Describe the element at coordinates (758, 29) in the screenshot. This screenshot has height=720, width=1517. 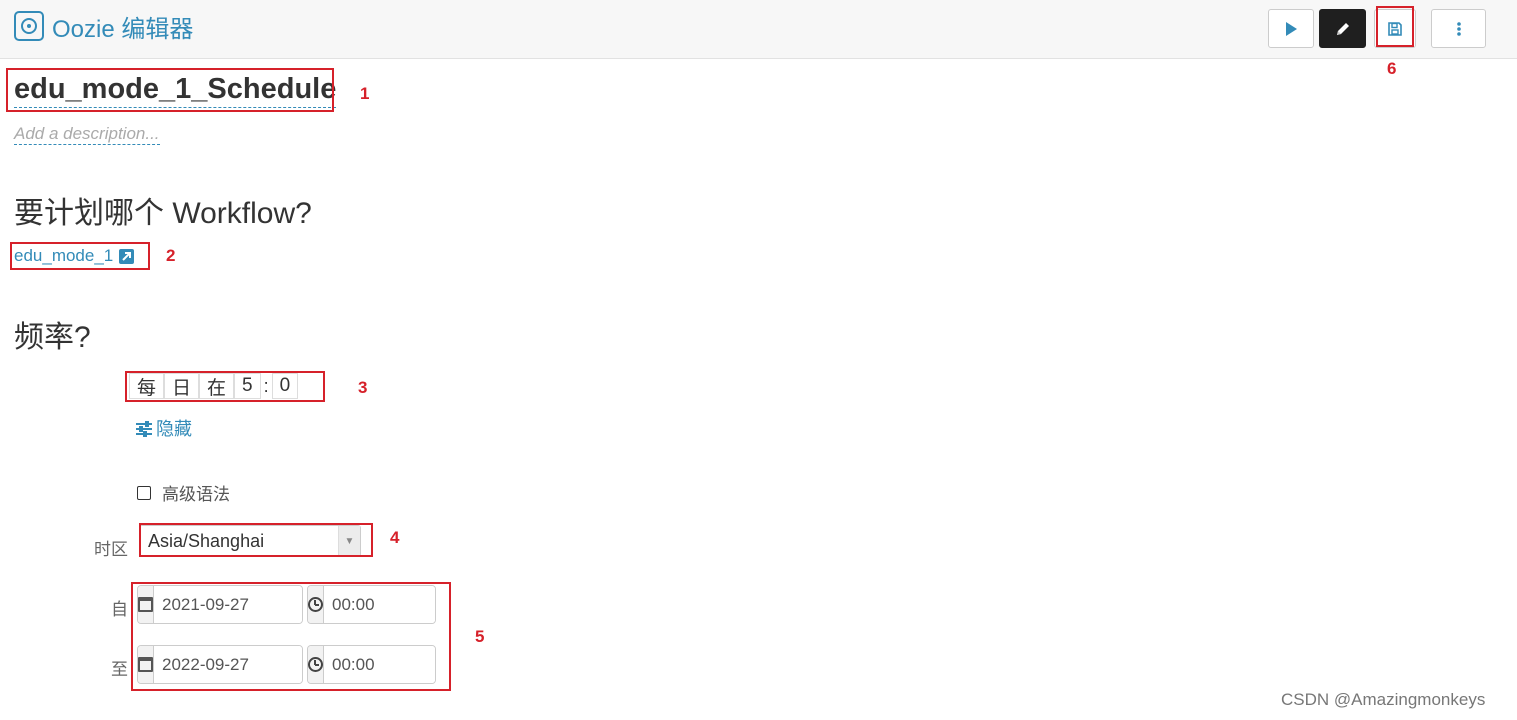
I see `top-toolbar: Oozie 编辑器` at that location.